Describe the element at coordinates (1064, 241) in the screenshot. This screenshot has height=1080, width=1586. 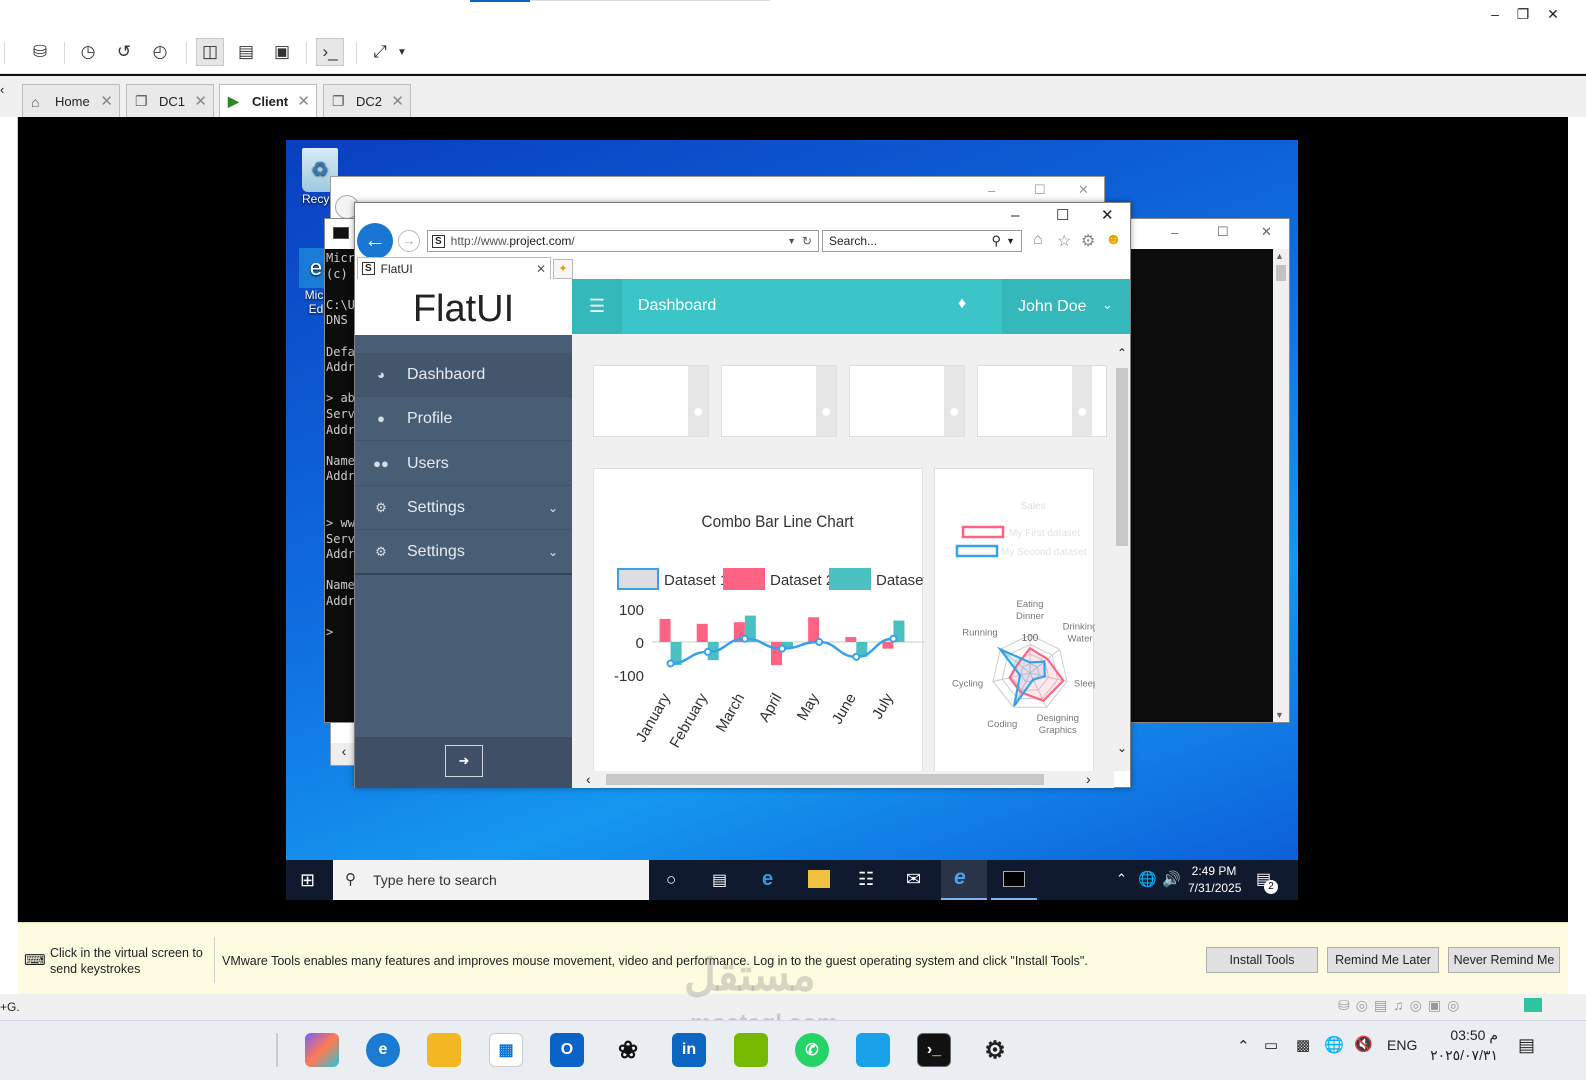
I see `favorites-icon: ☆` at that location.